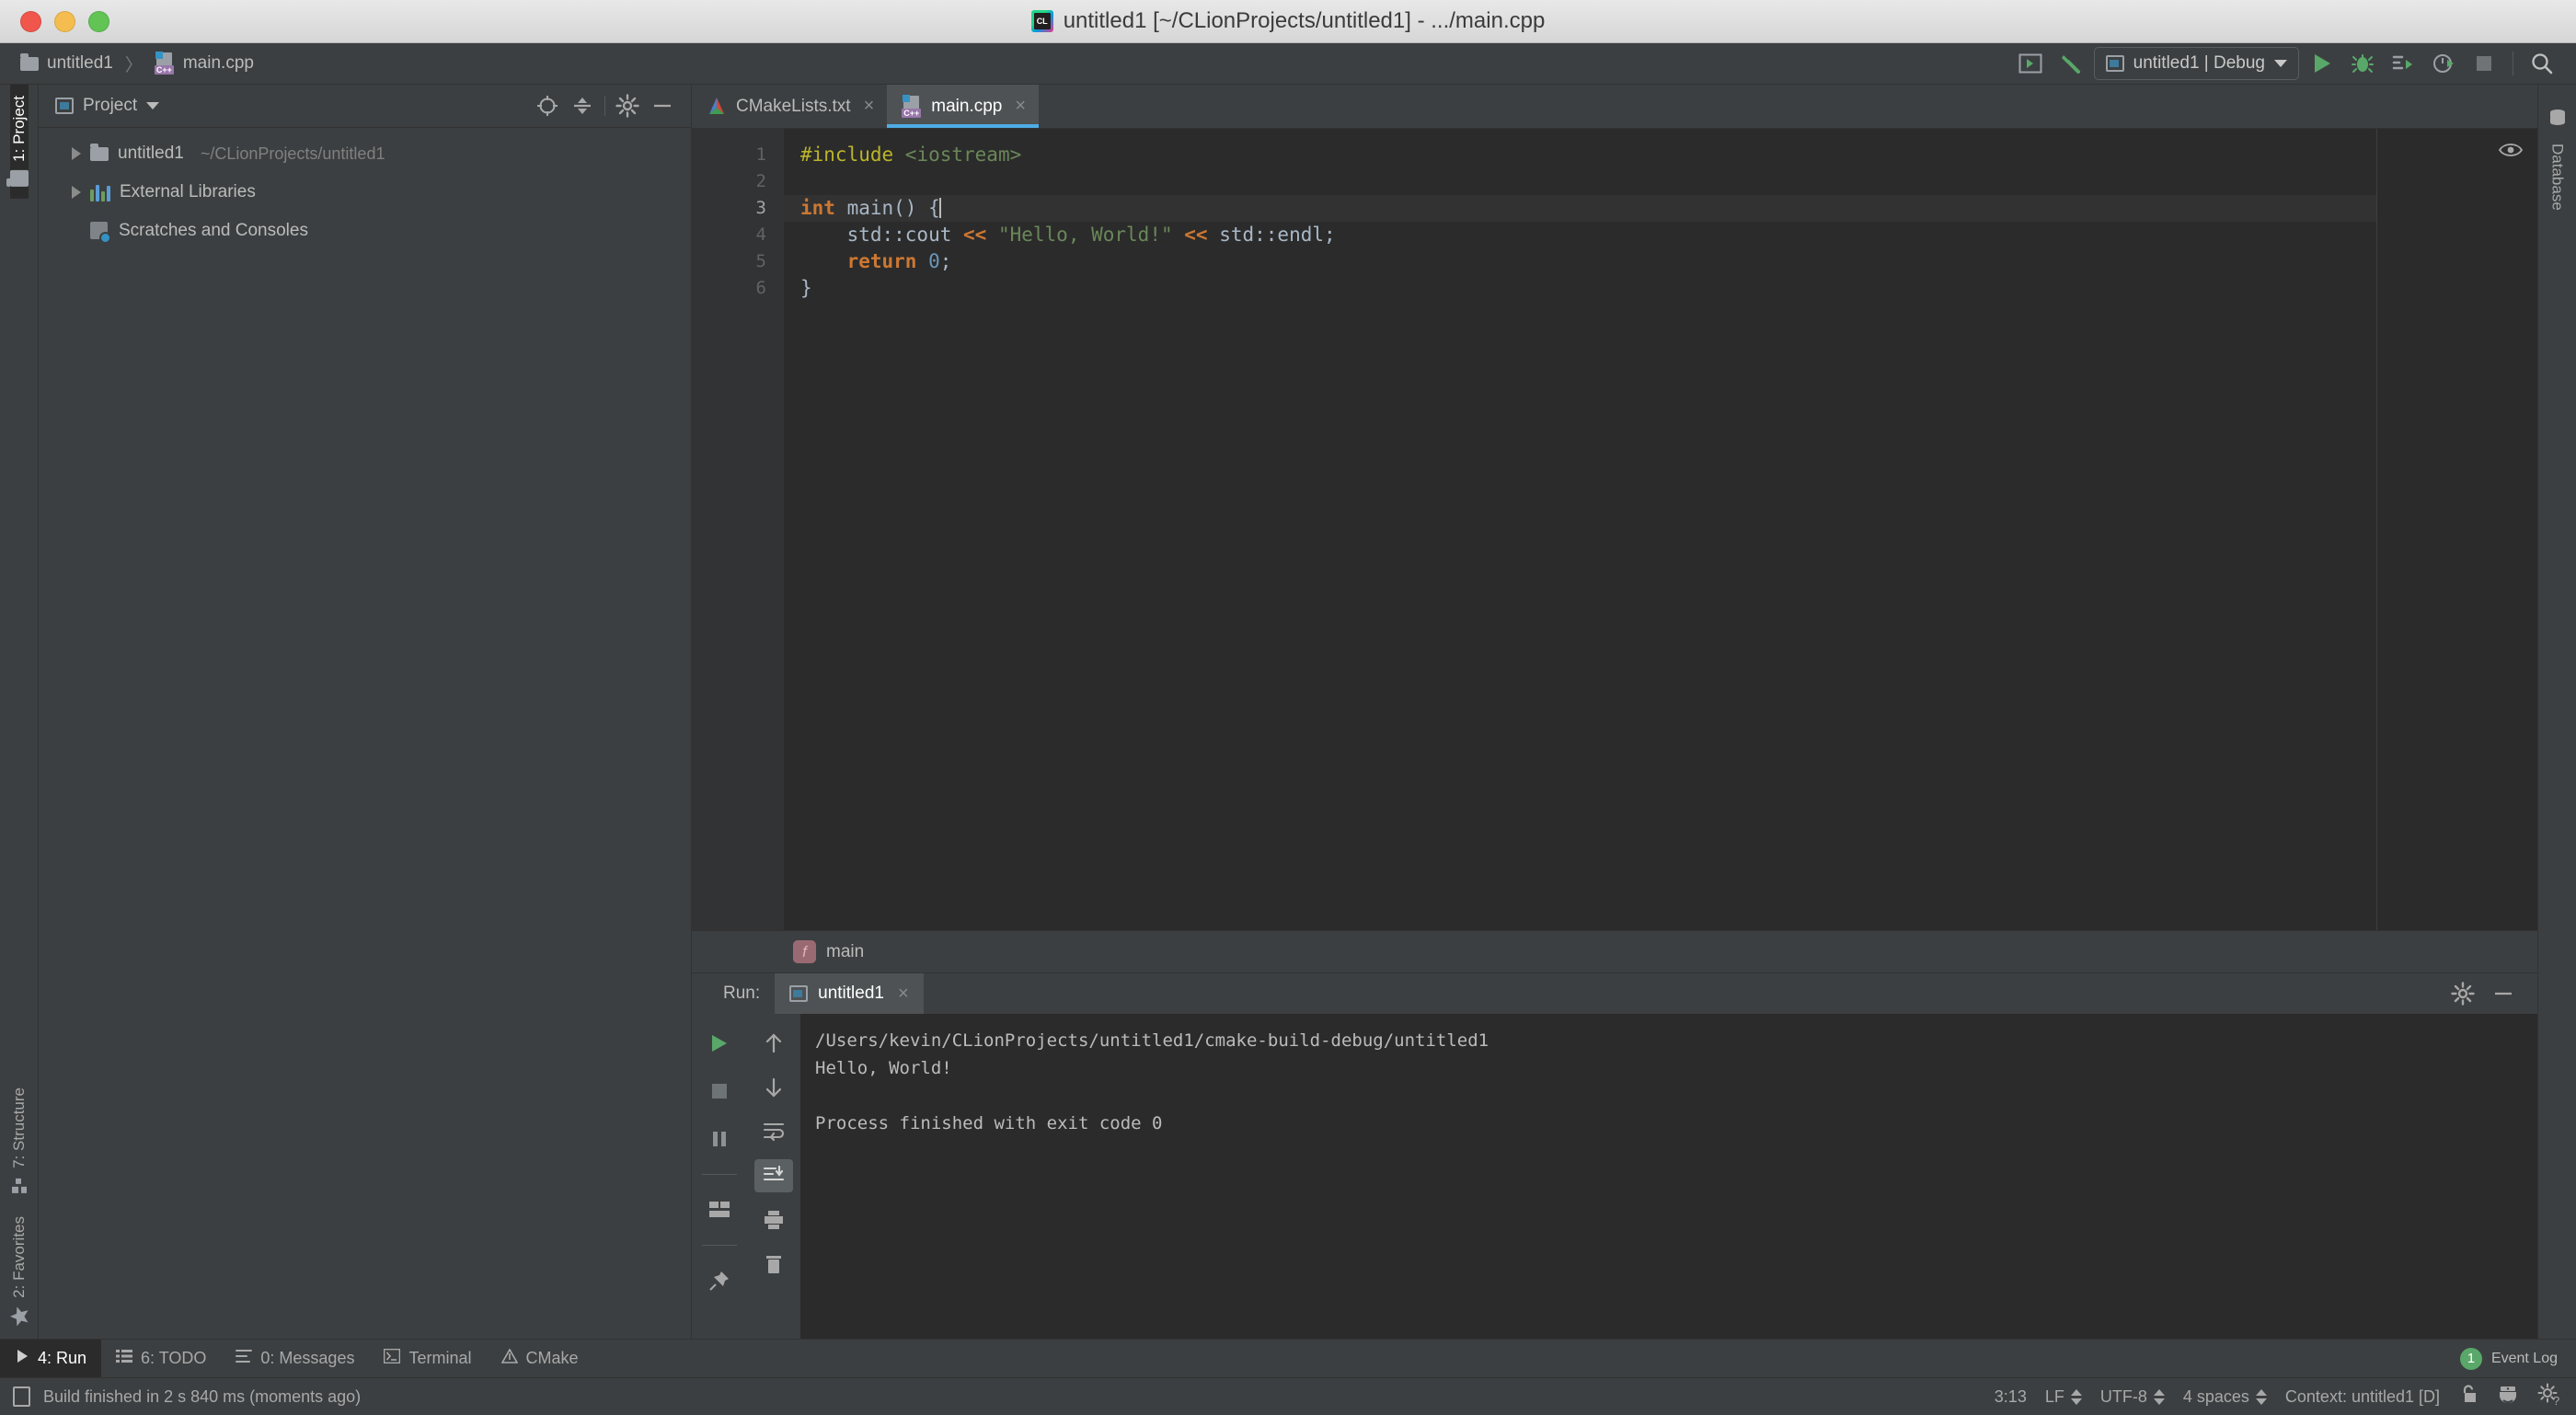  What do you see at coordinates (760, 261) in the screenshot?
I see `line-number: 5` at bounding box center [760, 261].